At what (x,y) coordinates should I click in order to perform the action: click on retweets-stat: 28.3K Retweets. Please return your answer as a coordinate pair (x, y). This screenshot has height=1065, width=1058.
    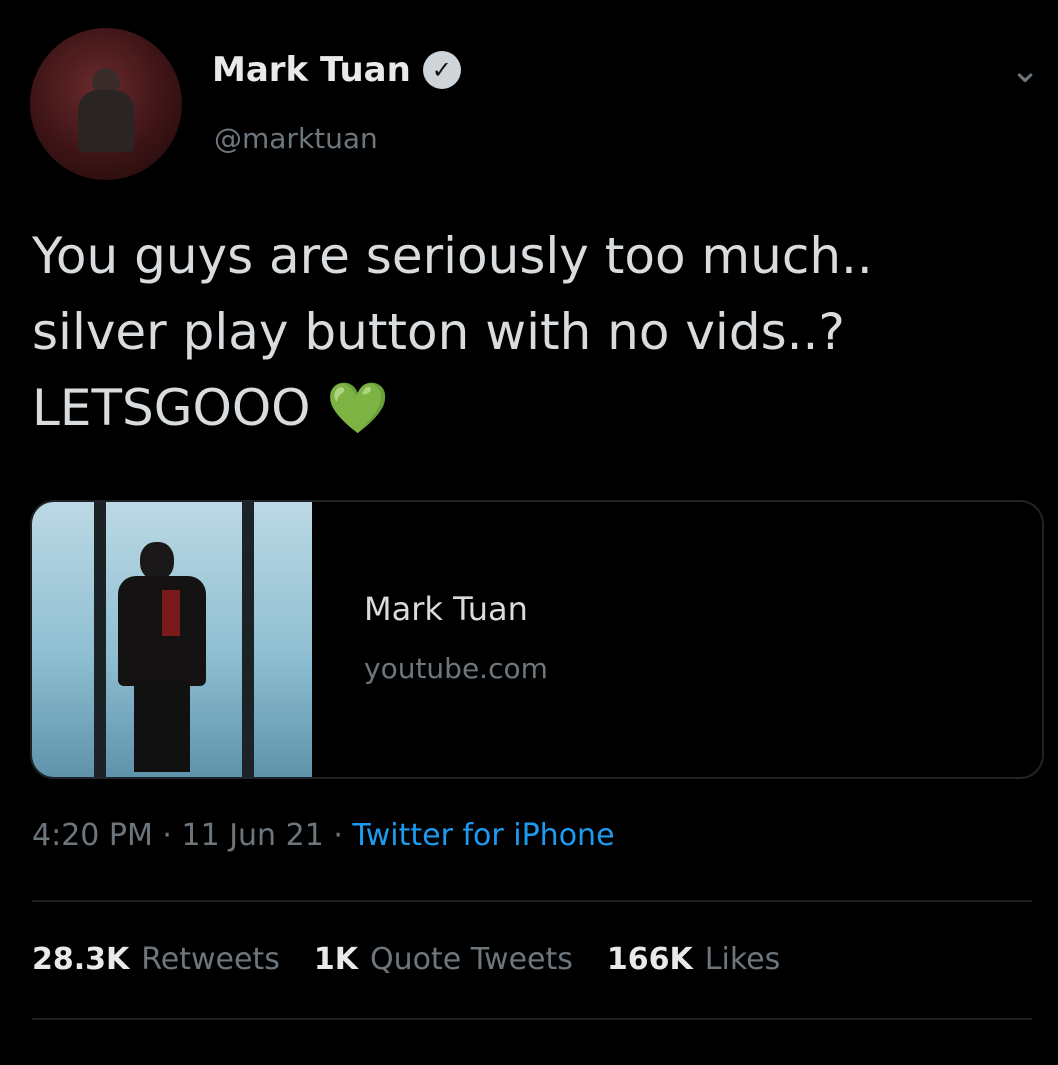
    Looking at the image, I should click on (156, 959).